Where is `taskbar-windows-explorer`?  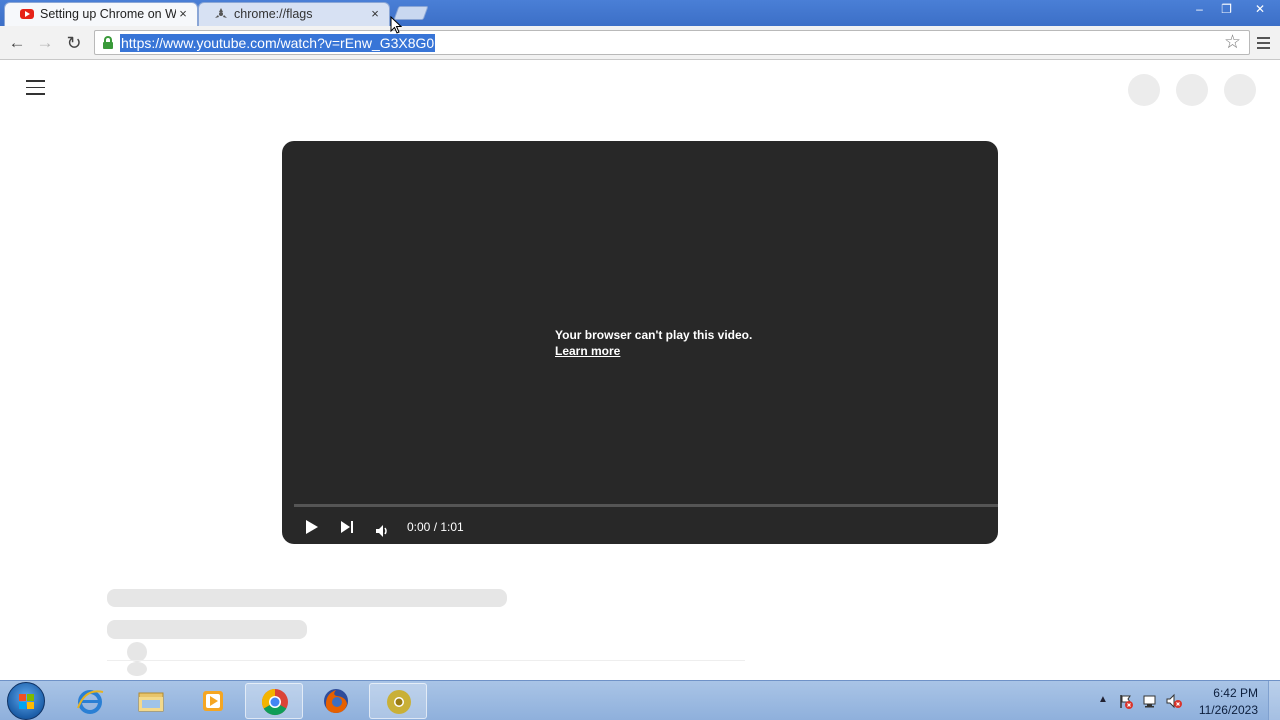
taskbar-windows-explorer is located at coordinates (151, 701).